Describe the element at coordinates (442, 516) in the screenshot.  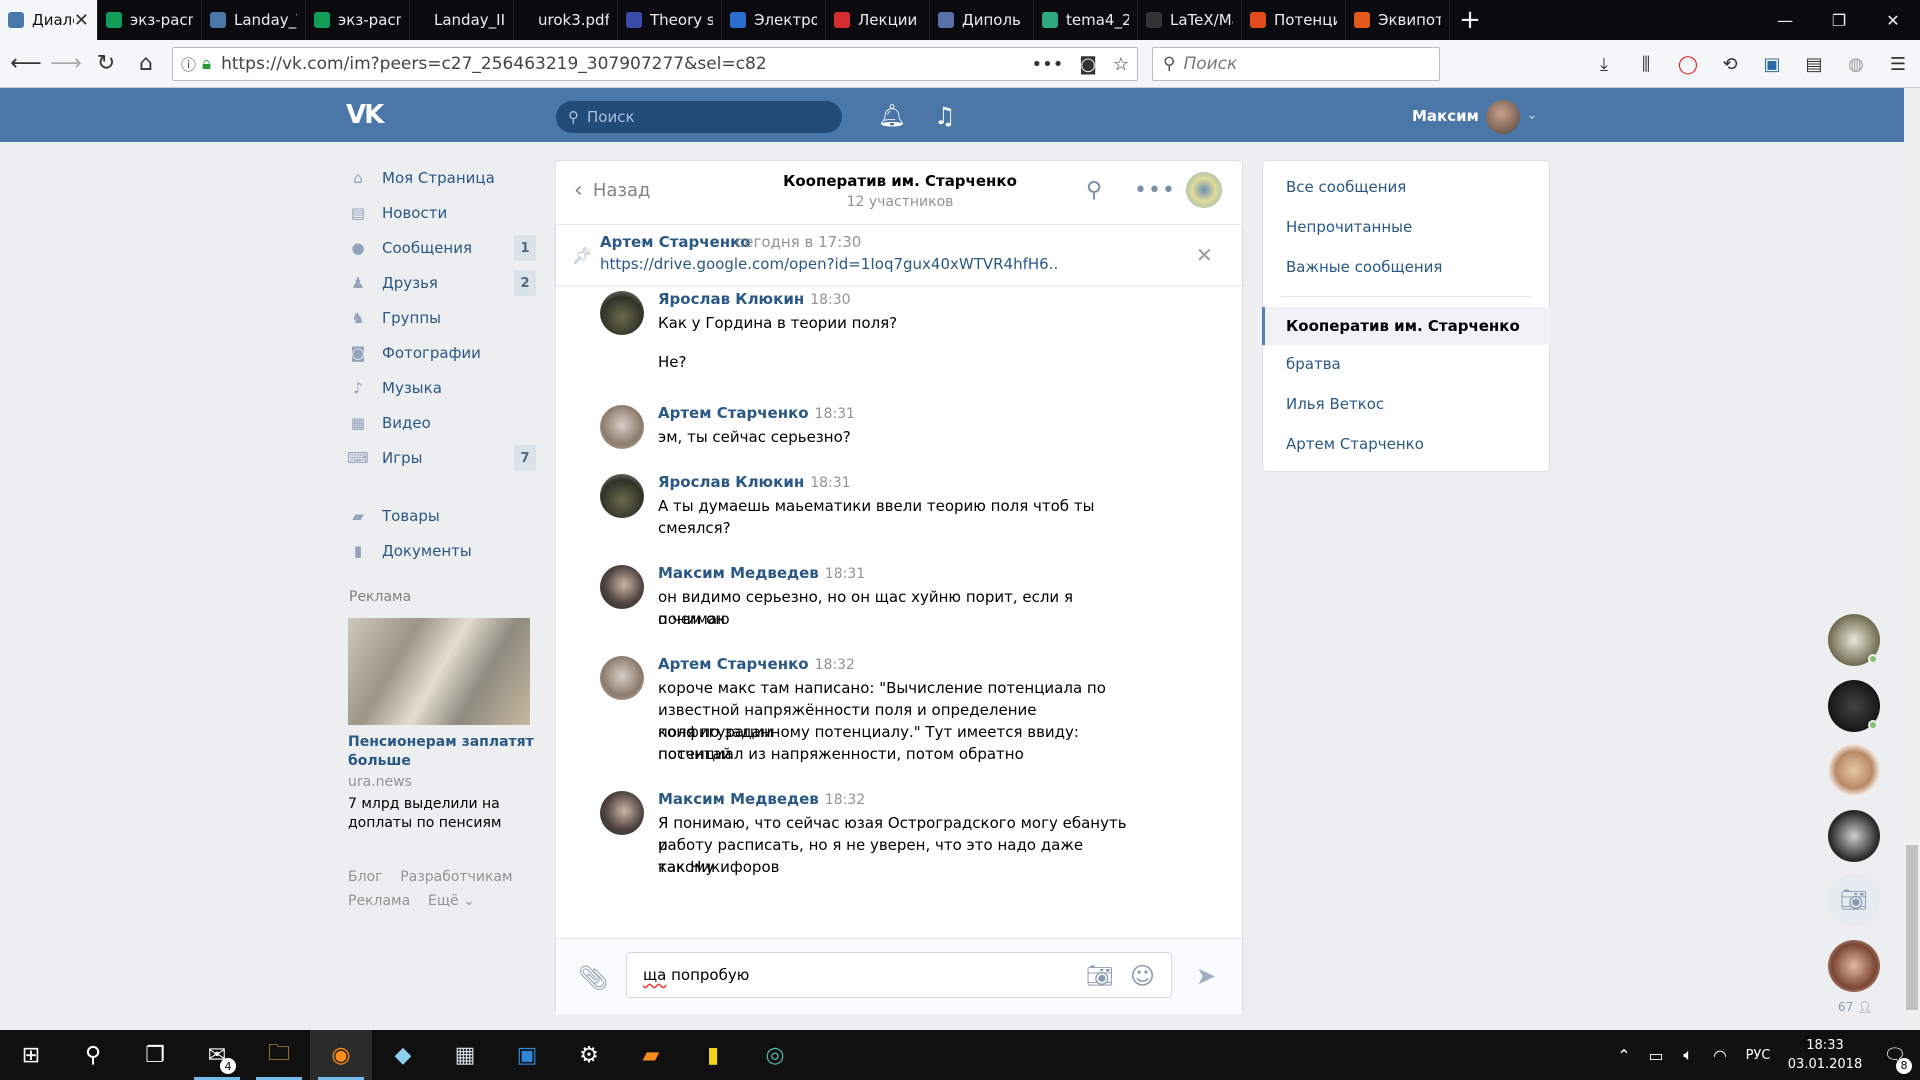
I see `menu-item: ▰ Товары` at that location.